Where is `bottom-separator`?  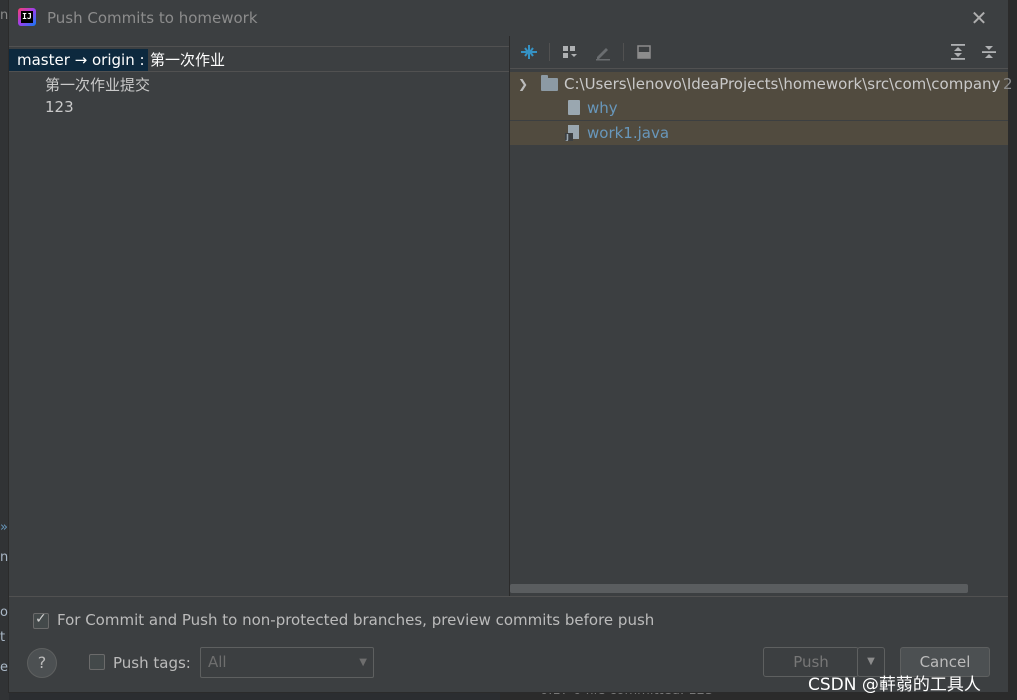
bottom-separator is located at coordinates (508, 596).